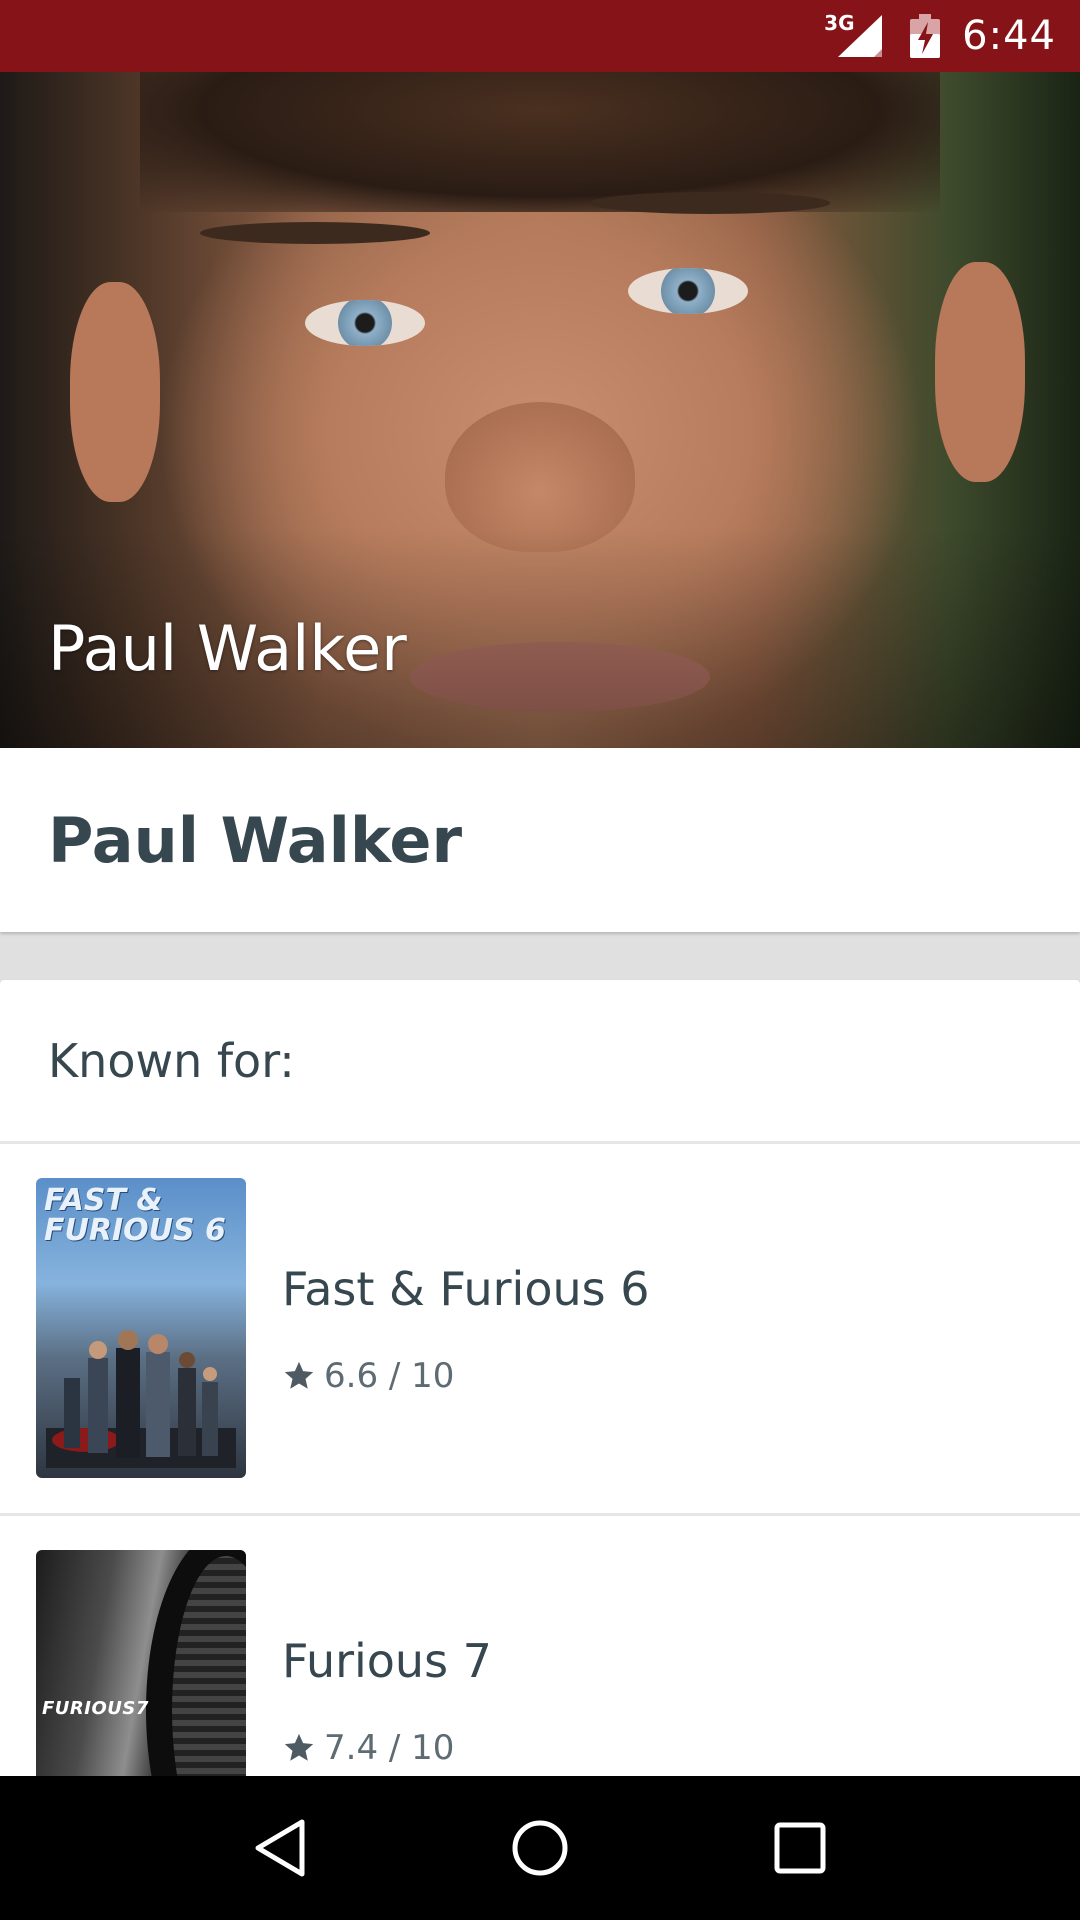 The height and width of the screenshot is (1920, 1080). Describe the element at coordinates (856, 34) in the screenshot. I see `signal-icon: 3G` at that location.